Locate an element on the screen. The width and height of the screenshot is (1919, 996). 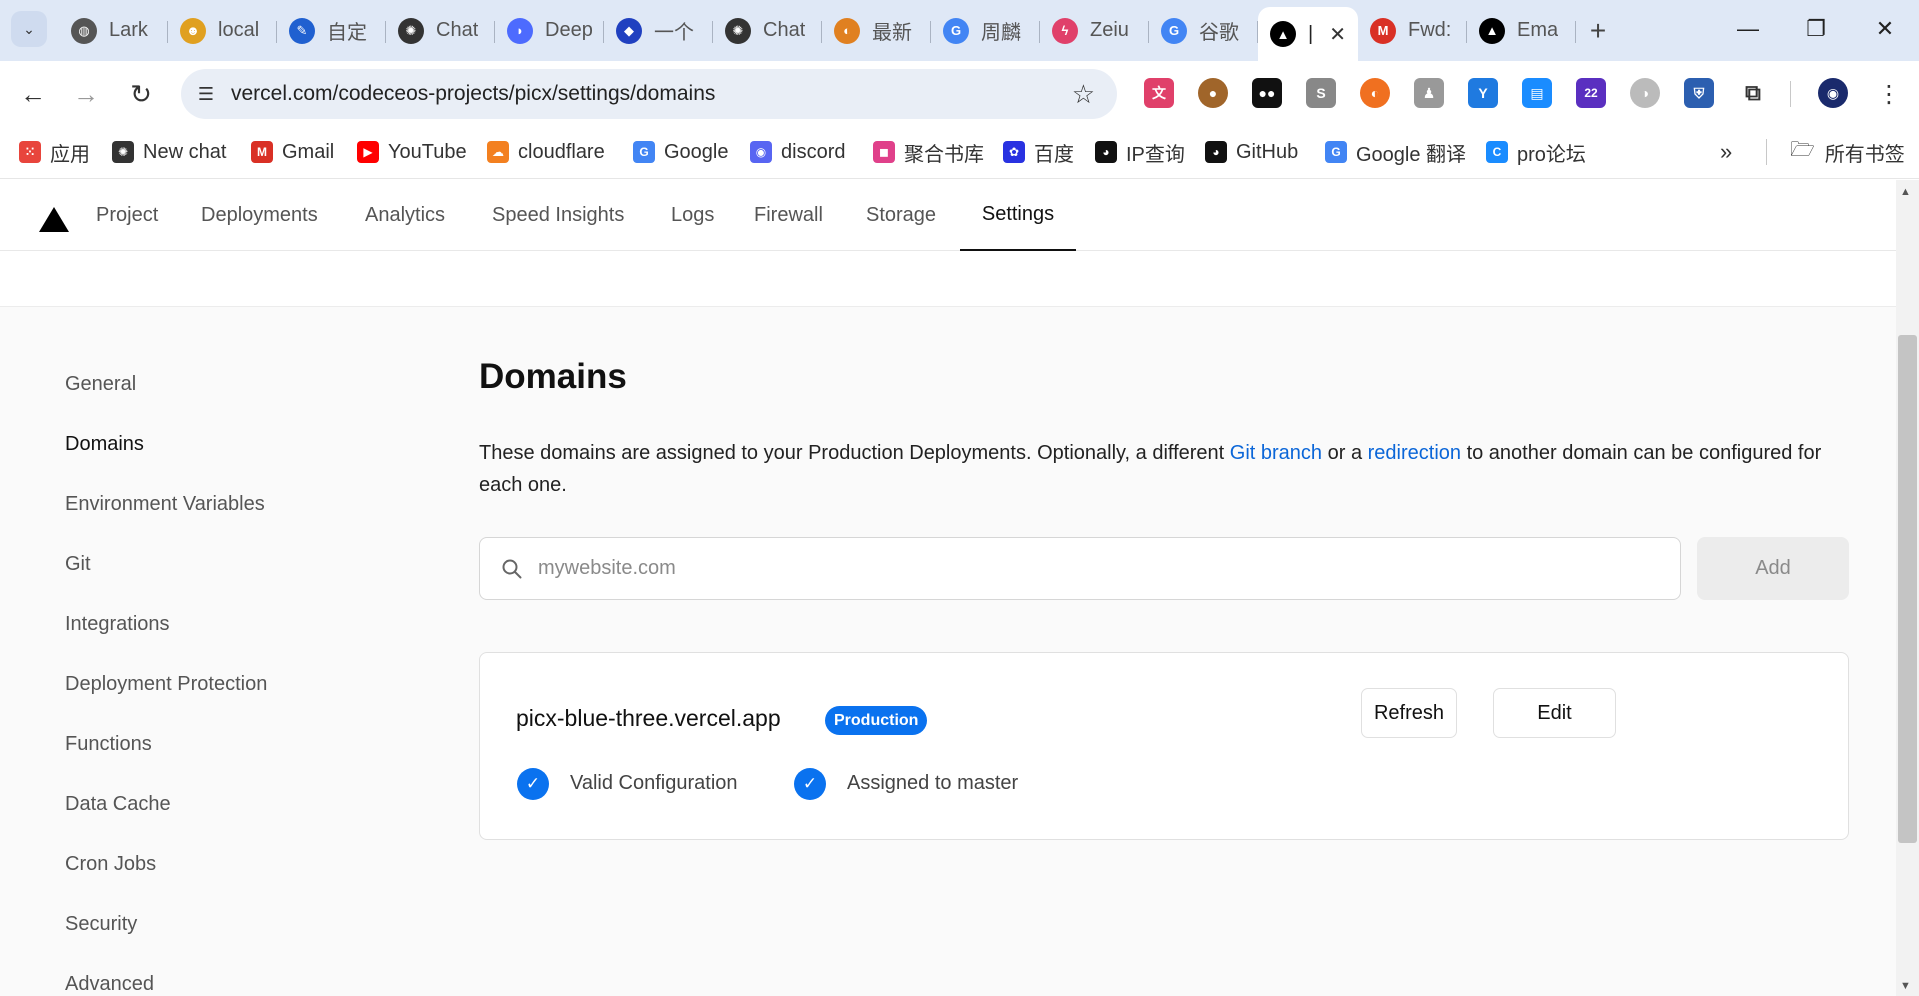
domain-name: picx-blue-three.vercel.app is located at coordinates (648, 718).